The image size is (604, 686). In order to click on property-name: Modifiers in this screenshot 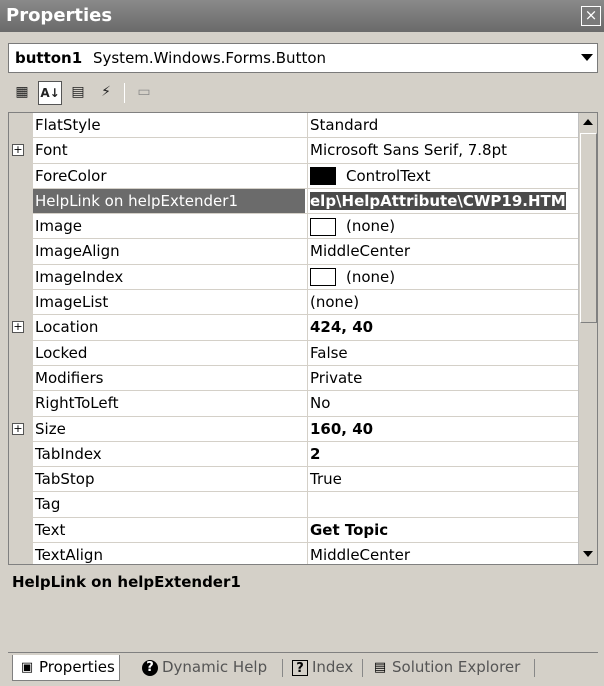, I will do `click(169, 378)`.